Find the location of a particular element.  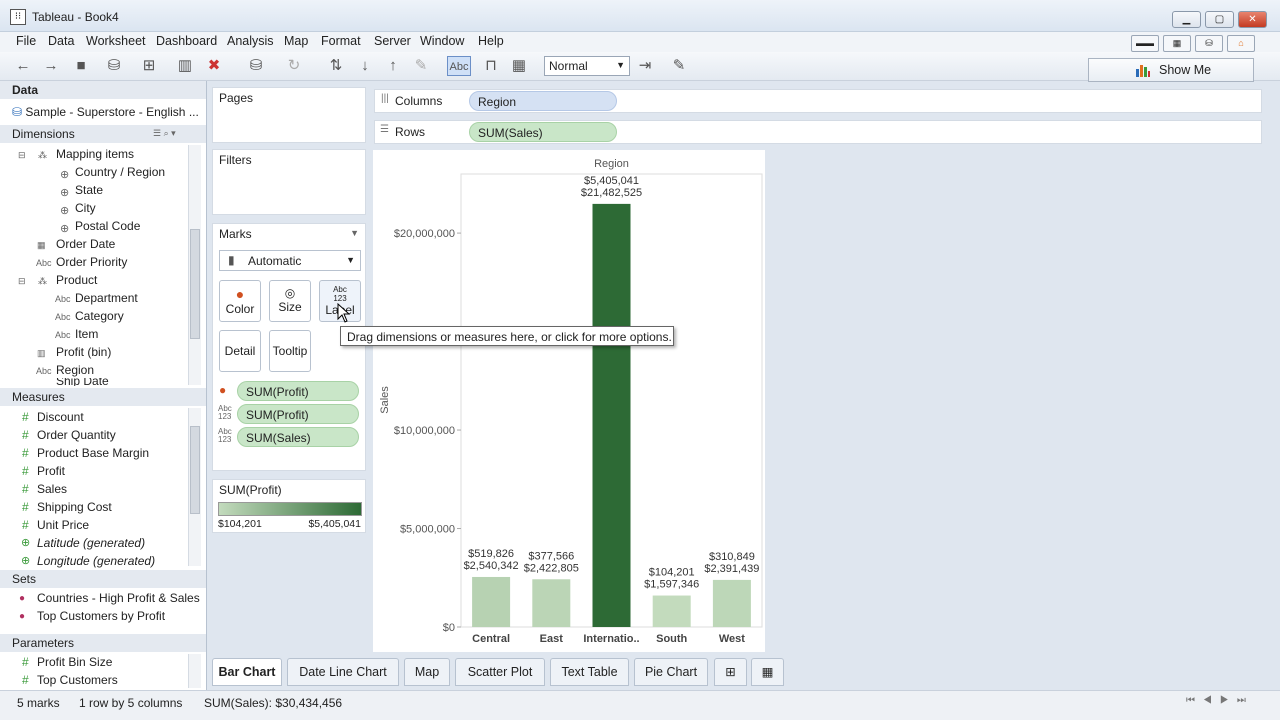

highlight-icon: ✎ is located at coordinates (421, 66).